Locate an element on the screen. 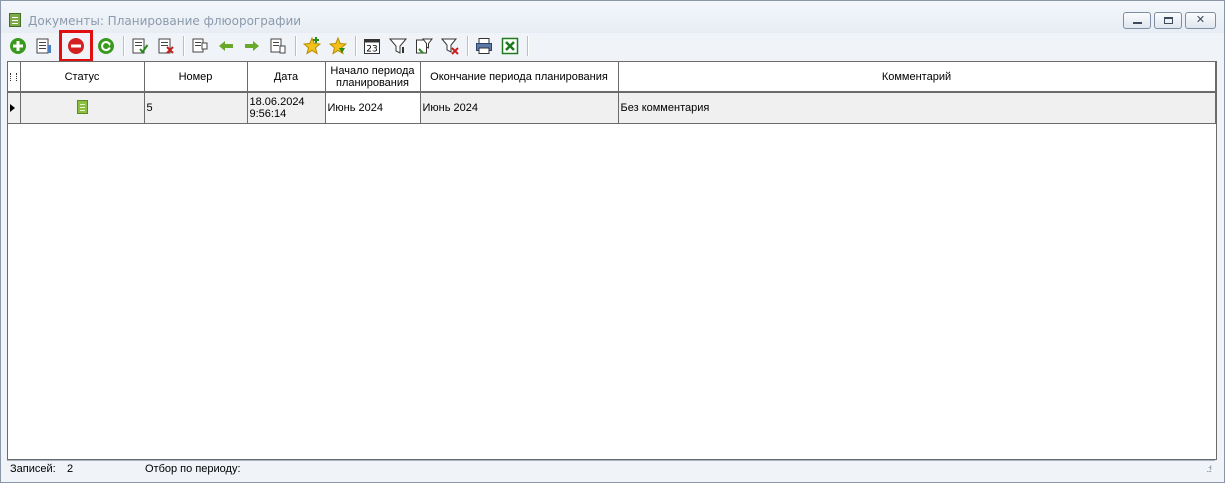 Image resolution: width=1225 pixels, height=483 pixels. favorite-add-button is located at coordinates (312, 46).